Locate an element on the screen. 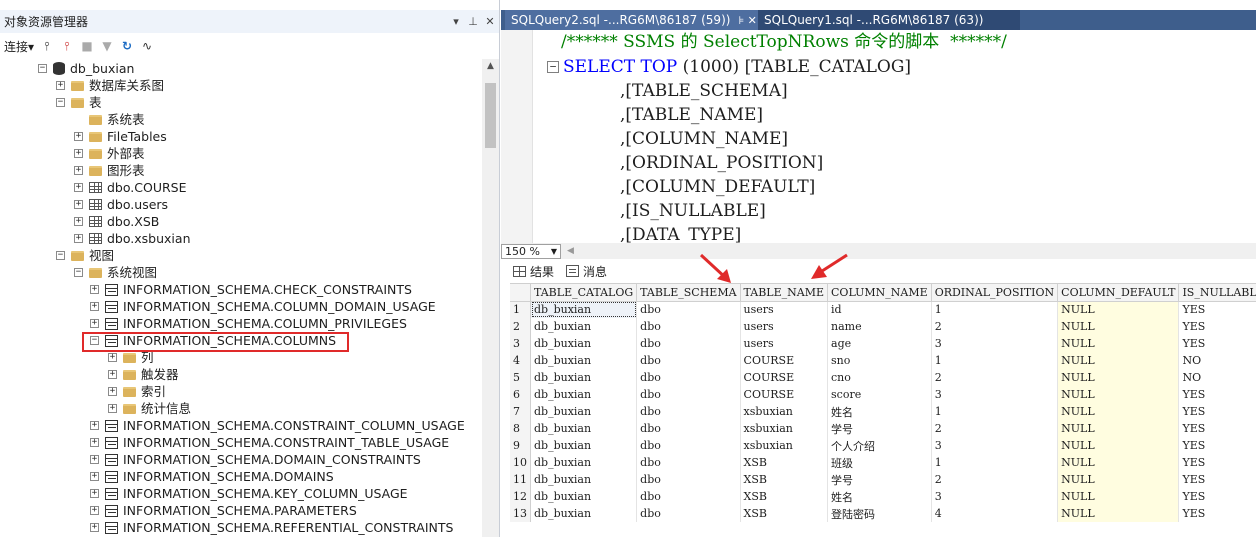  row-number-cell: 7 is located at coordinates (520, 411).